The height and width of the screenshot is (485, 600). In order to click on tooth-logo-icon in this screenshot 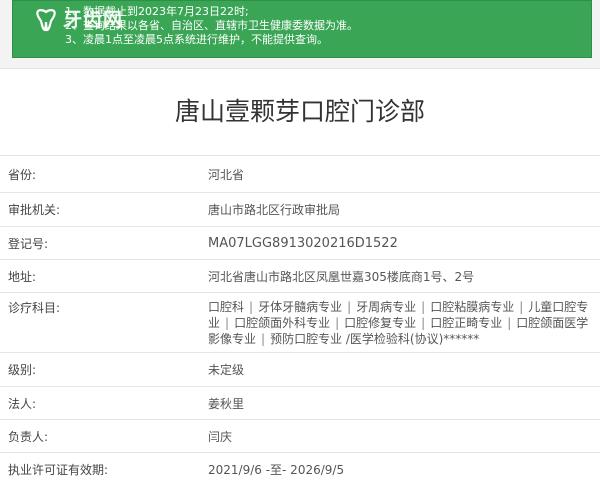, I will do `click(46, 20)`.